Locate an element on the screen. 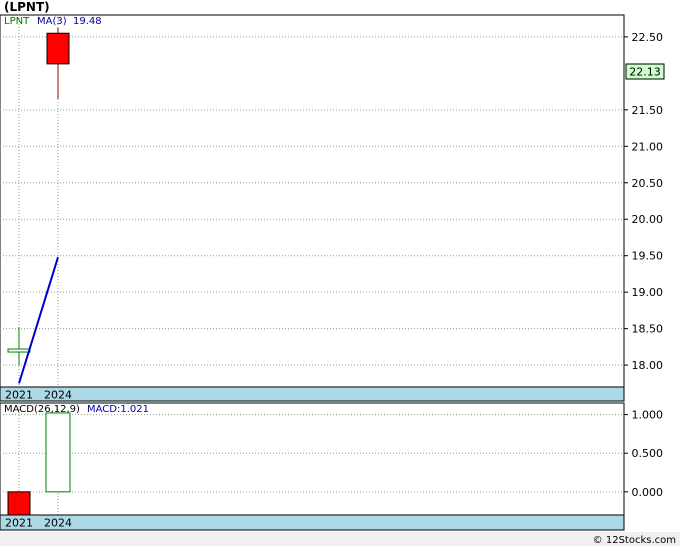 This screenshot has height=546, width=680. legend-ma-label: MA(3) is located at coordinates (52, 21).